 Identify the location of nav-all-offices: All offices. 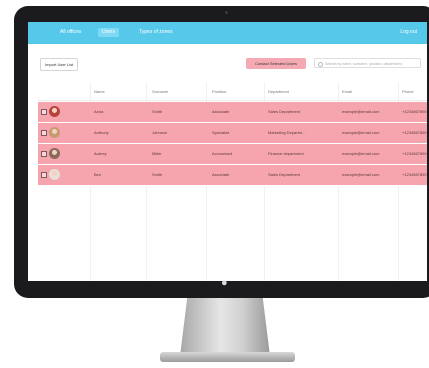
(70, 32).